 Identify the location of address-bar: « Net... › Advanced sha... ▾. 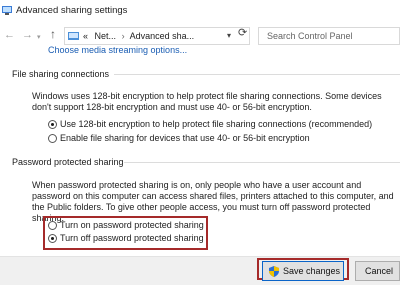
(157, 36).